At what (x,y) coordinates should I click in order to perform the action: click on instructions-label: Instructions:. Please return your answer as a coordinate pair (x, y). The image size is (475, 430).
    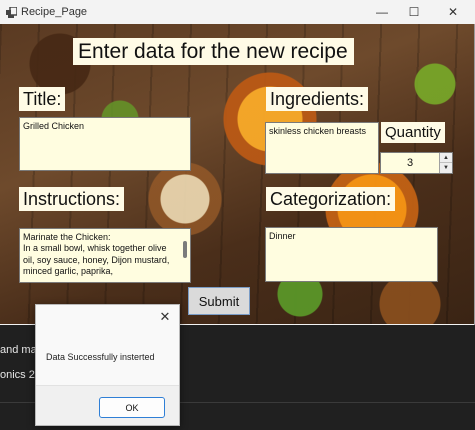
    Looking at the image, I should click on (72, 199).